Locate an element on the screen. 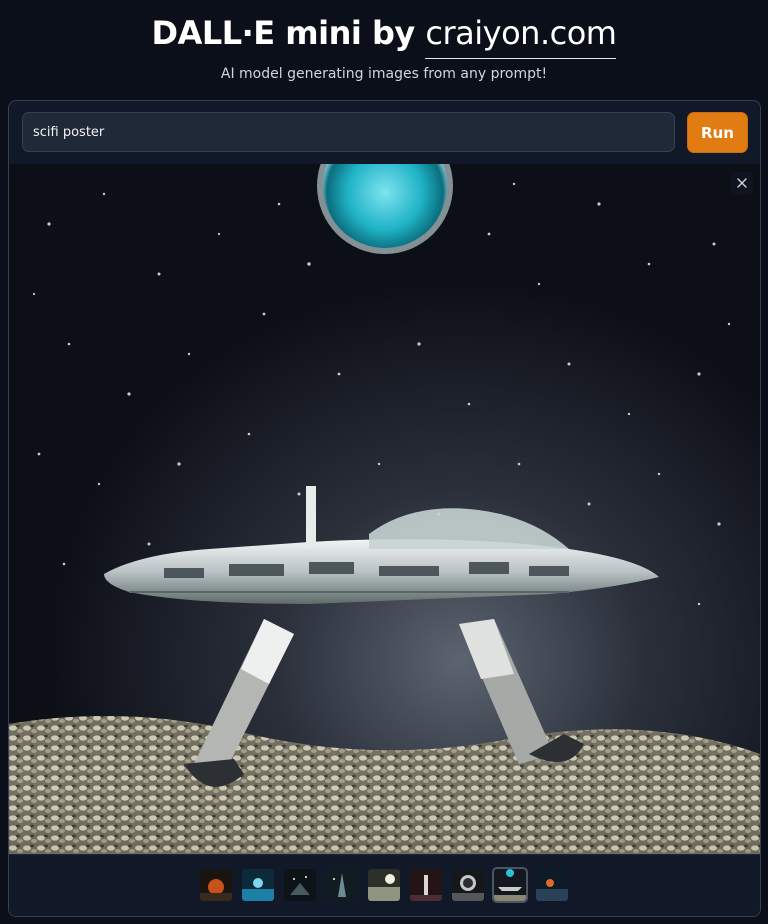  title-text: DALL·E mini by is located at coordinates (283, 33).